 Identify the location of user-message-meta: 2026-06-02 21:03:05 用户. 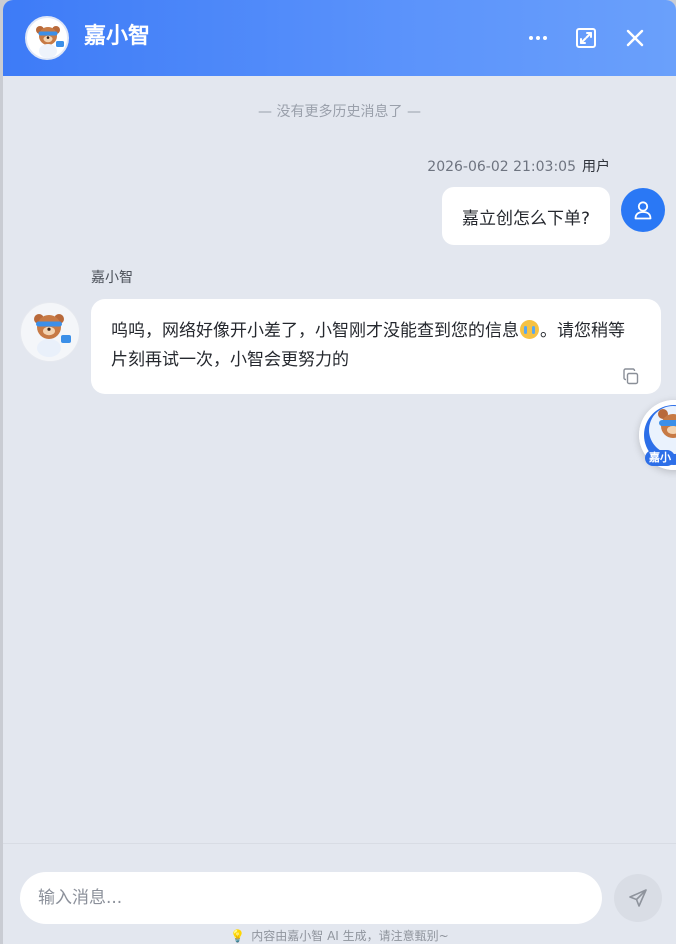
(518, 167).